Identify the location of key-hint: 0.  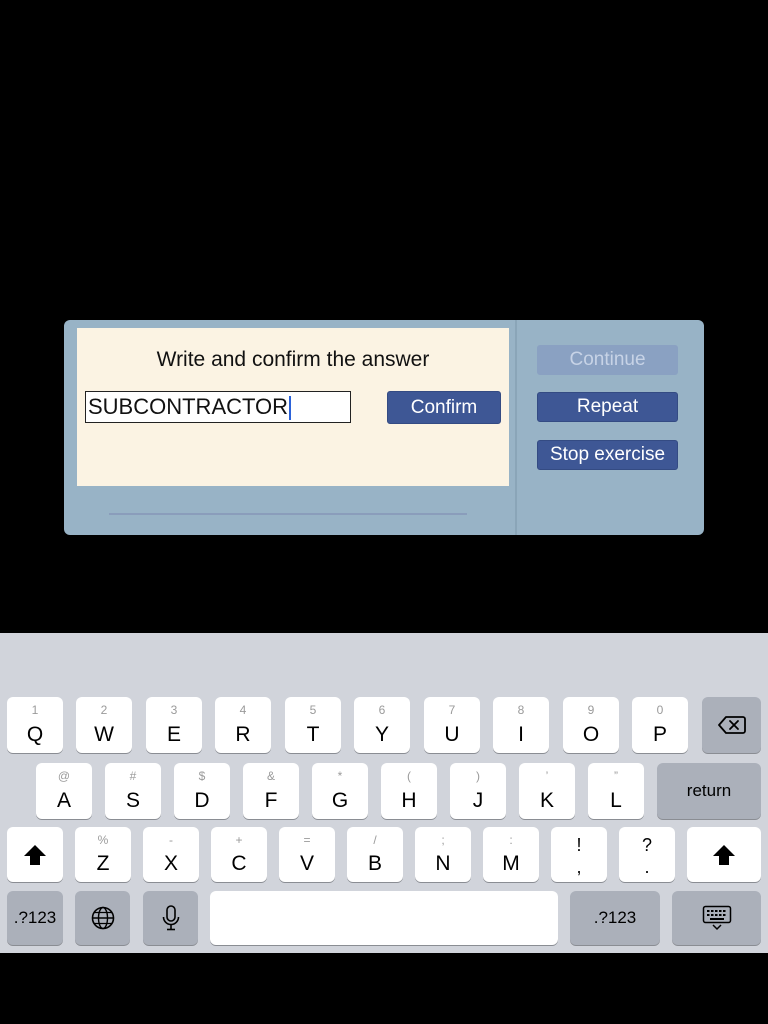
(660, 710).